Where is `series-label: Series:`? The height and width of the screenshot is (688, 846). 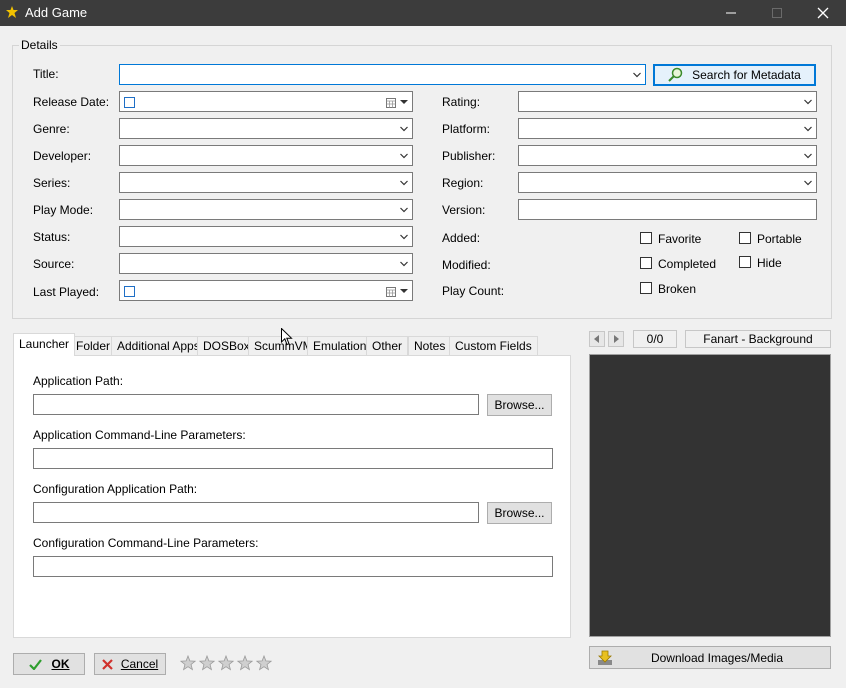 series-label: Series: is located at coordinates (52, 183).